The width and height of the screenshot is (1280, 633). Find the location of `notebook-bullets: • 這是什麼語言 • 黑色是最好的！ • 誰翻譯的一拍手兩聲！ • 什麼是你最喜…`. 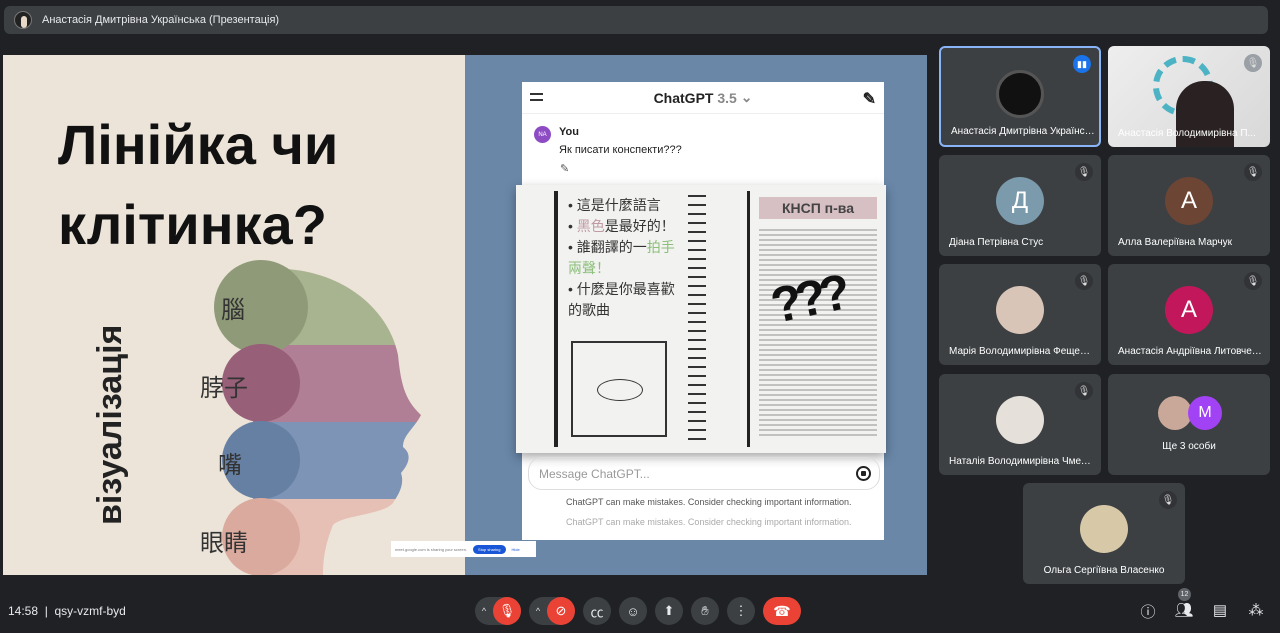

notebook-bullets: • 這是什麼語言 • 黑色是最好的！ • 誰翻譯的一拍手兩聲！ • 什麼是你最喜… is located at coordinates (621, 257).